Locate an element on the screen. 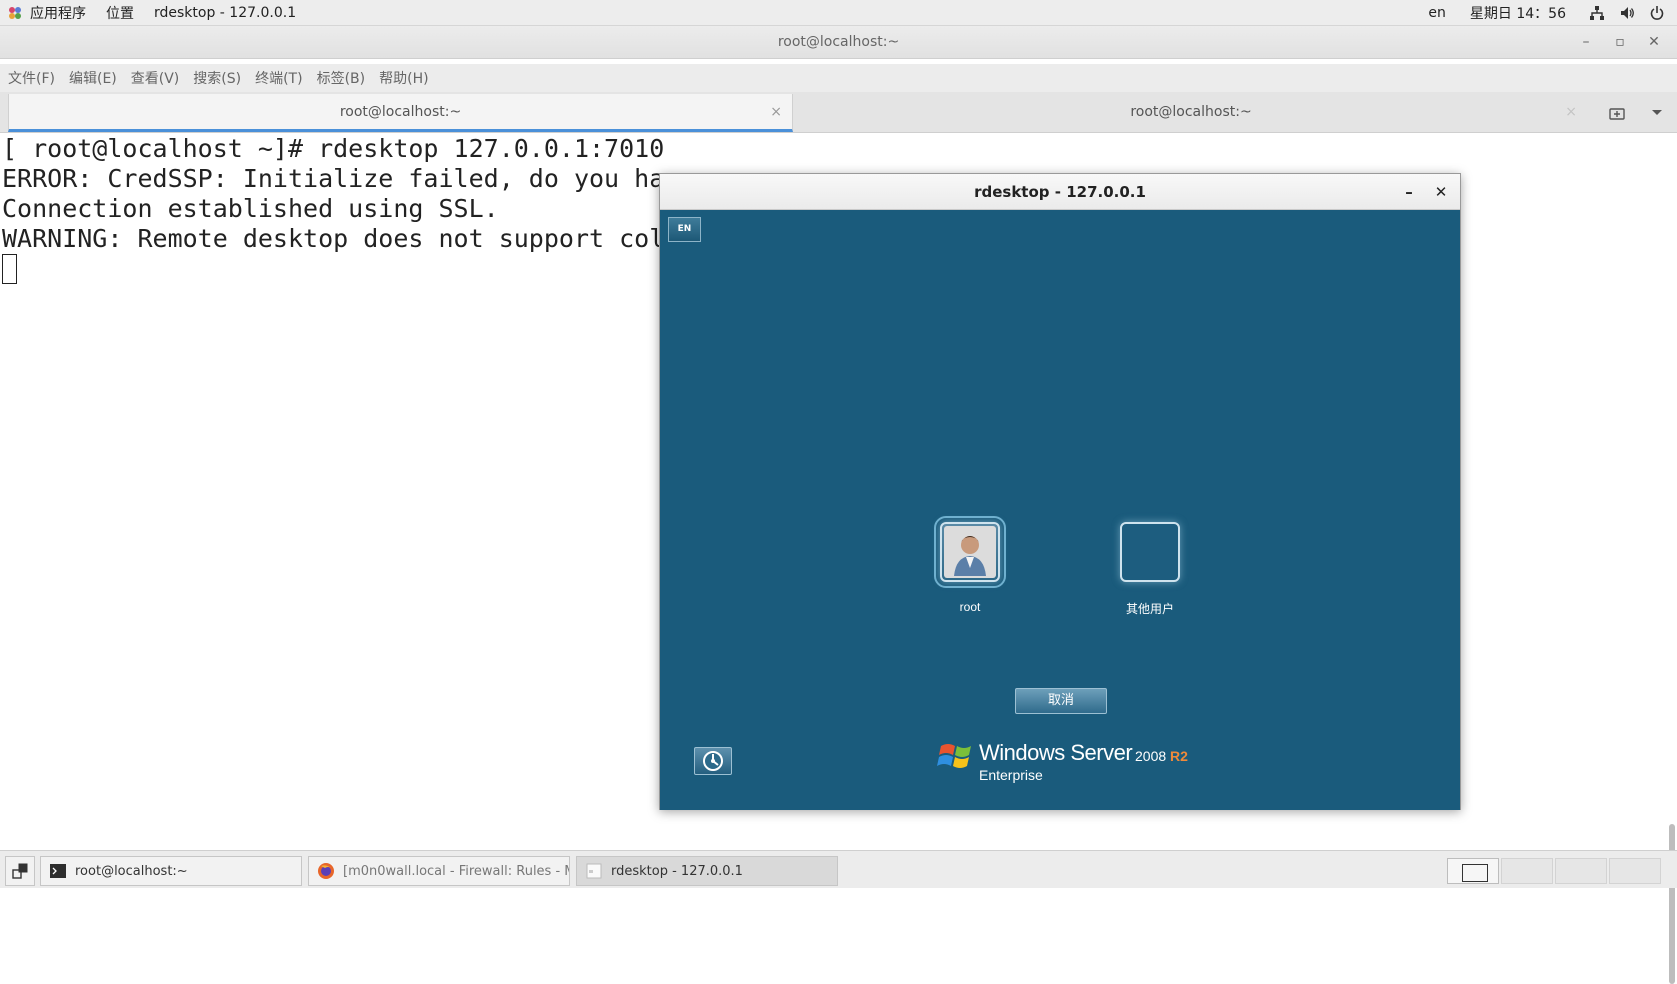 This screenshot has width=1677, height=984. user-avatar-frame is located at coordinates (970, 552).